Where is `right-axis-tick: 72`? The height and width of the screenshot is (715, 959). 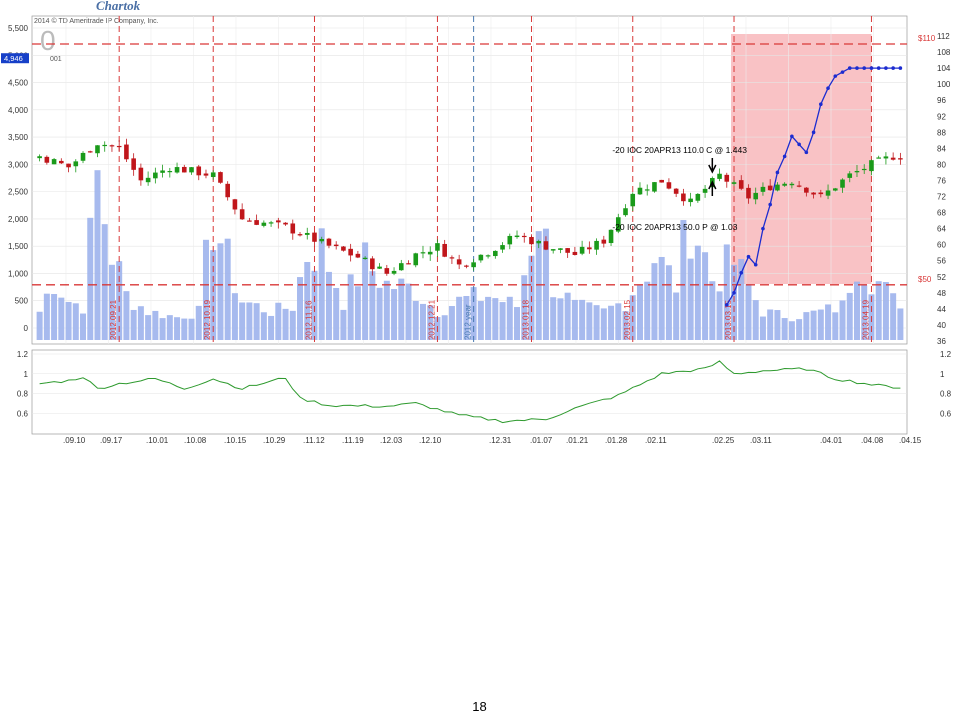
right-axis-tick: 72 is located at coordinates (941, 197).